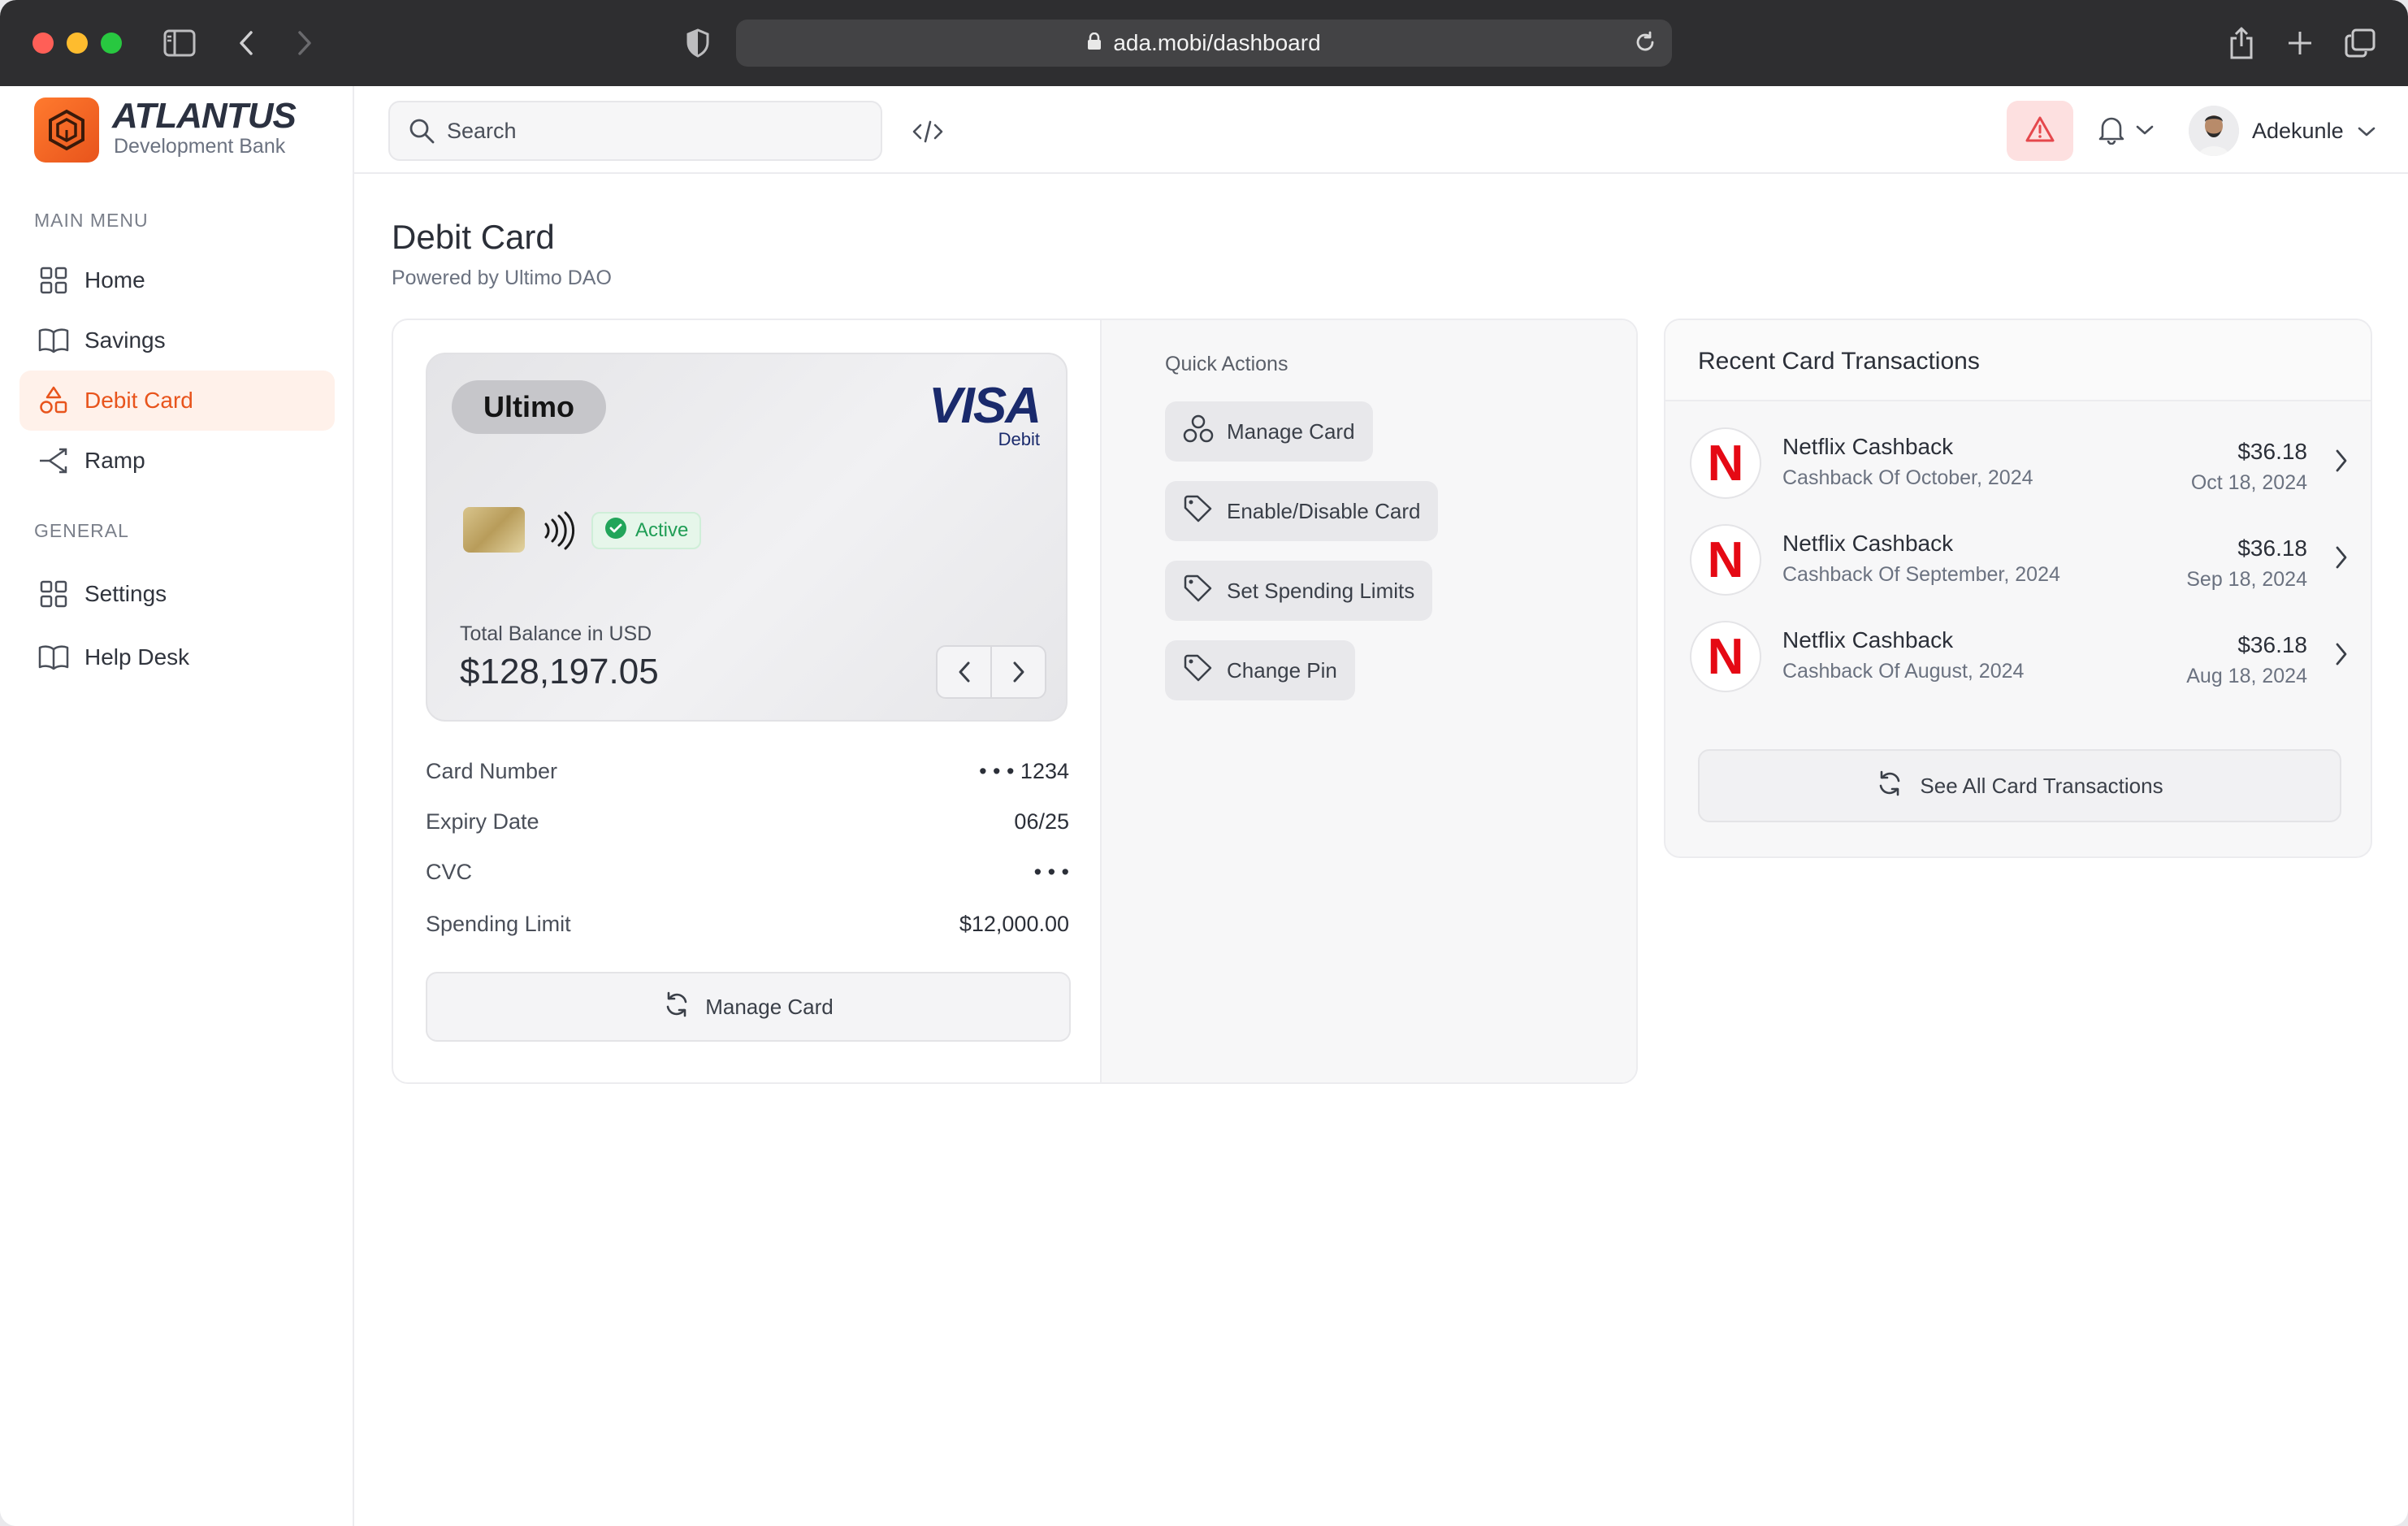  I want to click on sidebar-item-debit-card: Debit Card, so click(177, 401).